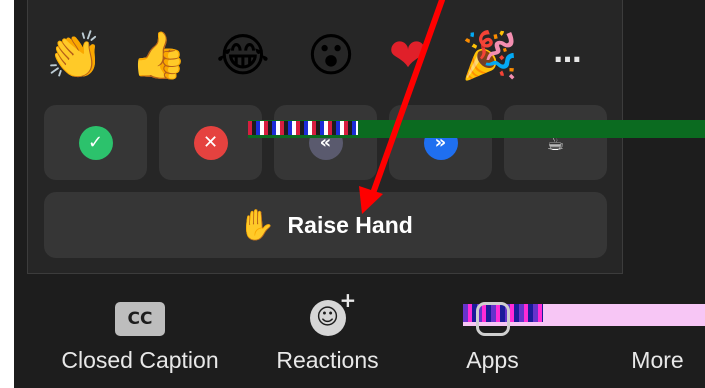 The height and width of the screenshot is (388, 705). I want to click on closed-caption-icon: CC, so click(140, 319).